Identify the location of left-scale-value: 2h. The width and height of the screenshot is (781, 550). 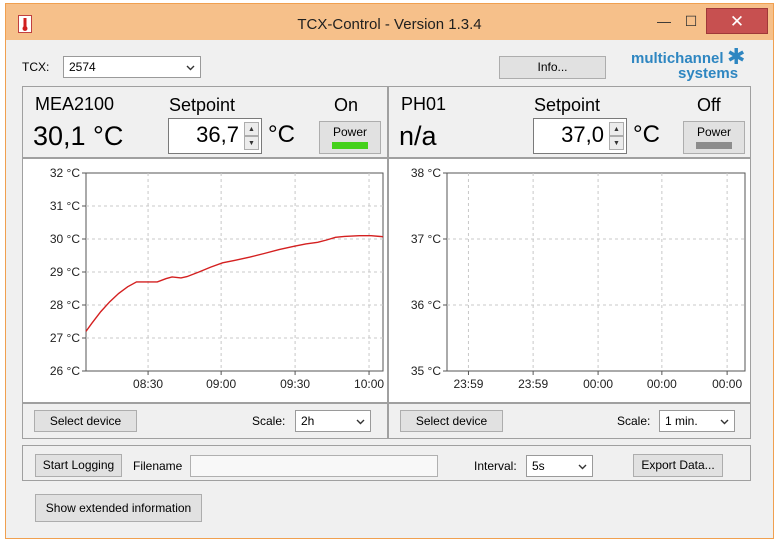
(308, 421).